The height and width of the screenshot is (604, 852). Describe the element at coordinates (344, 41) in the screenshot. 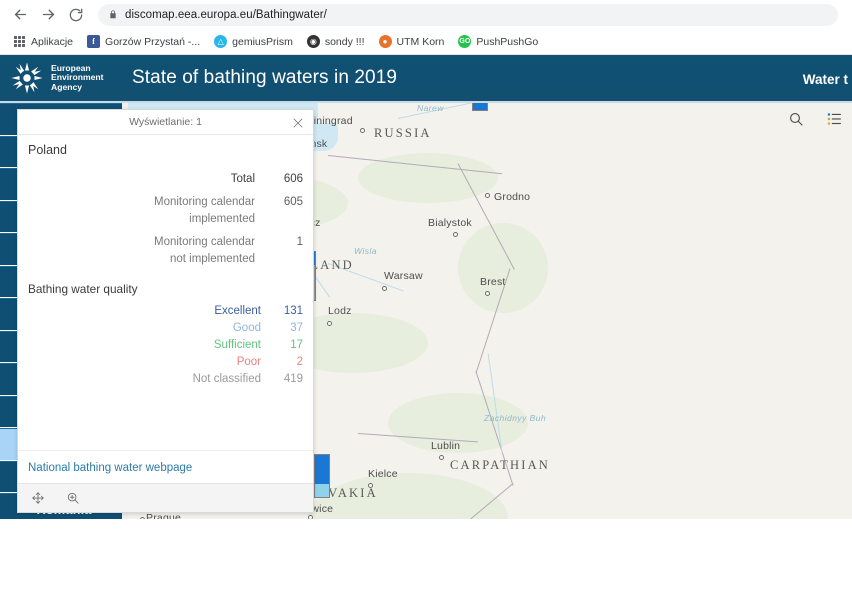

I see `bookmark-label: sondy !!!` at that location.